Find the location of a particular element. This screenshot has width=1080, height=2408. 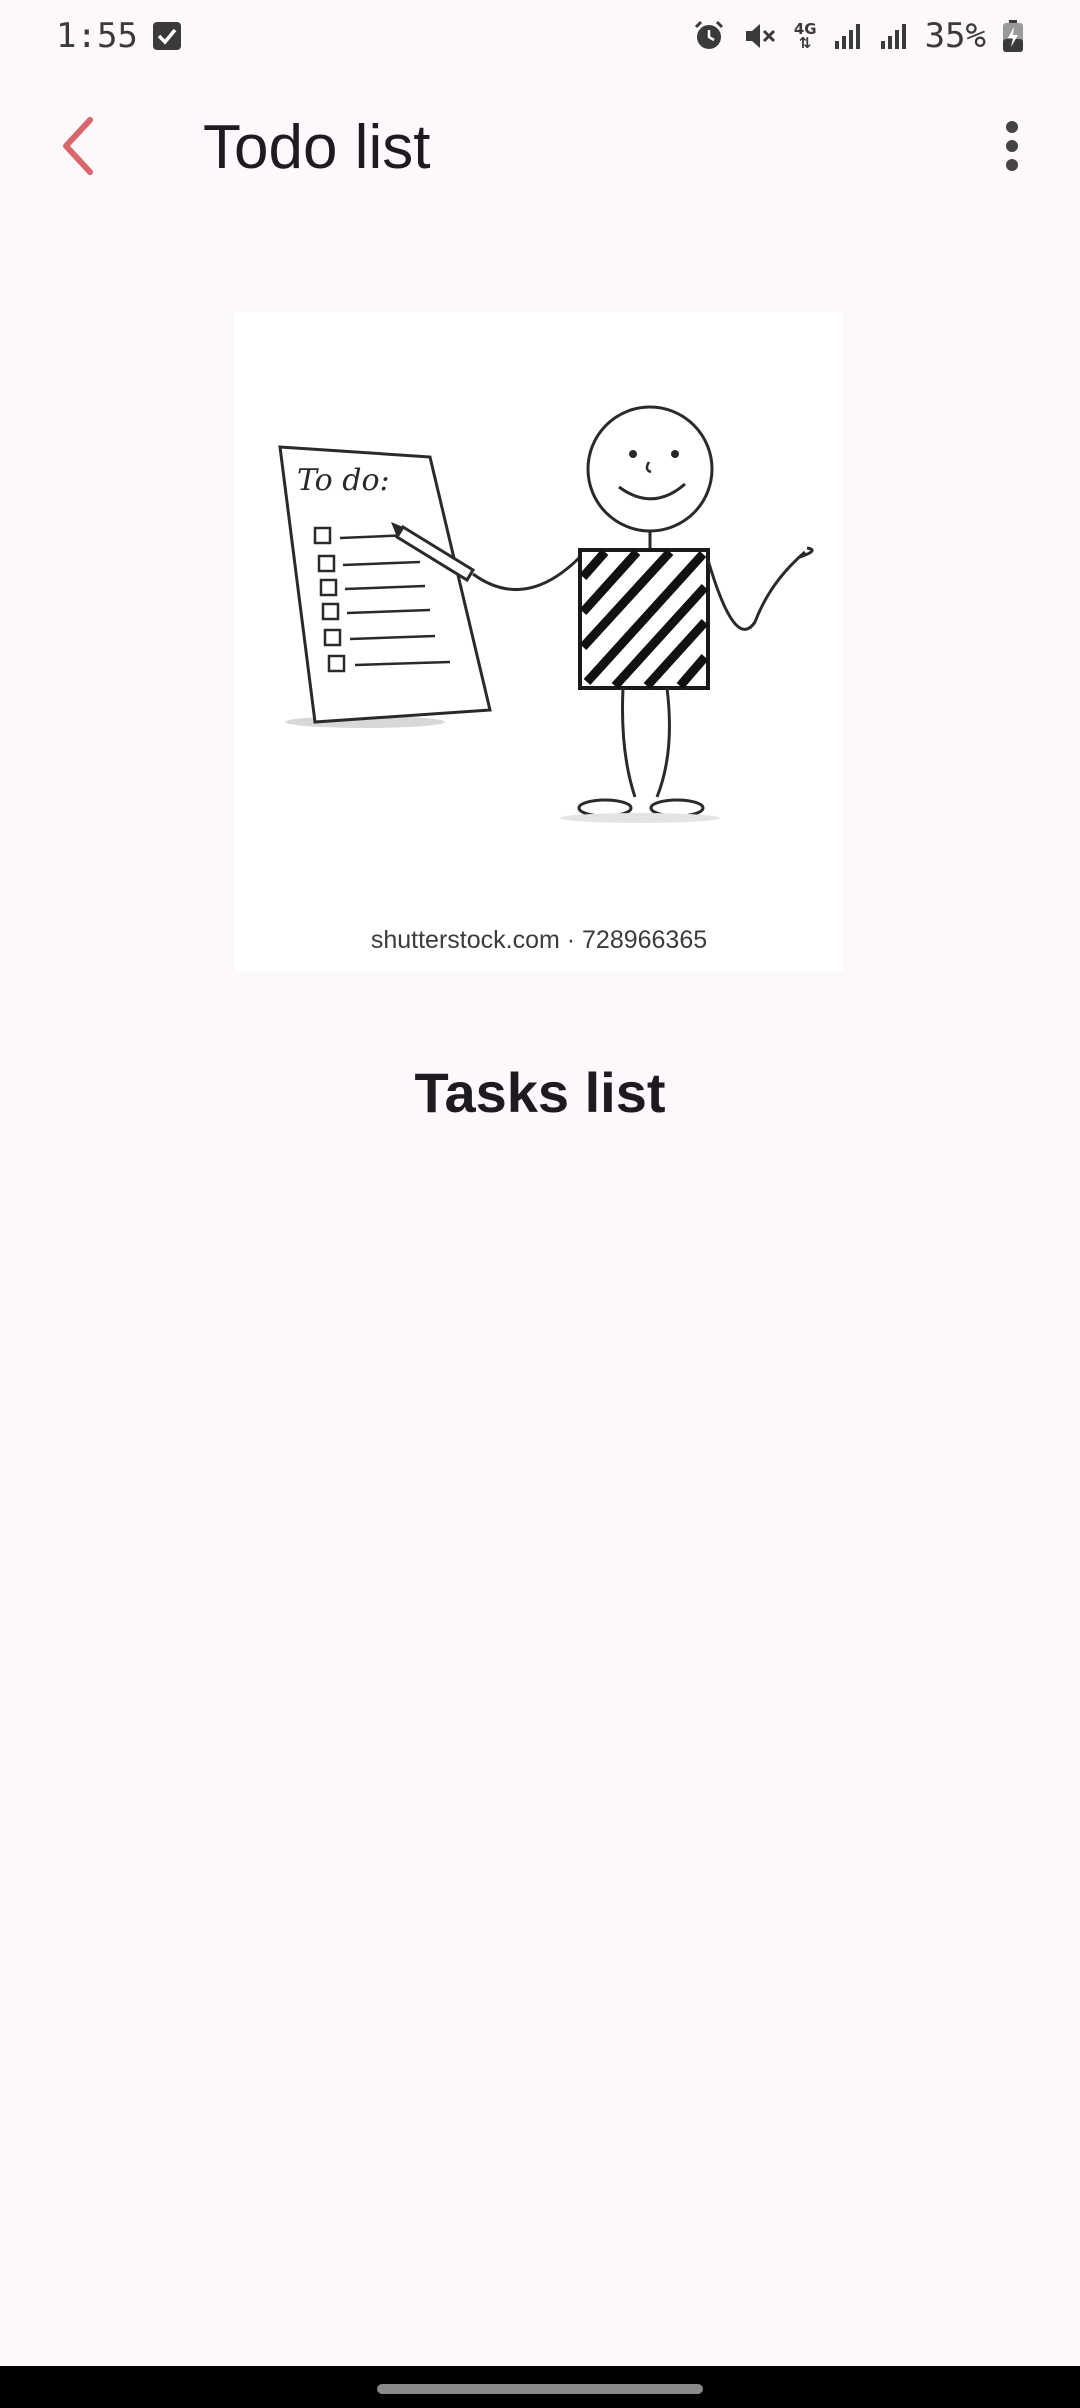

status-time: 1:55 is located at coordinates (97, 36).